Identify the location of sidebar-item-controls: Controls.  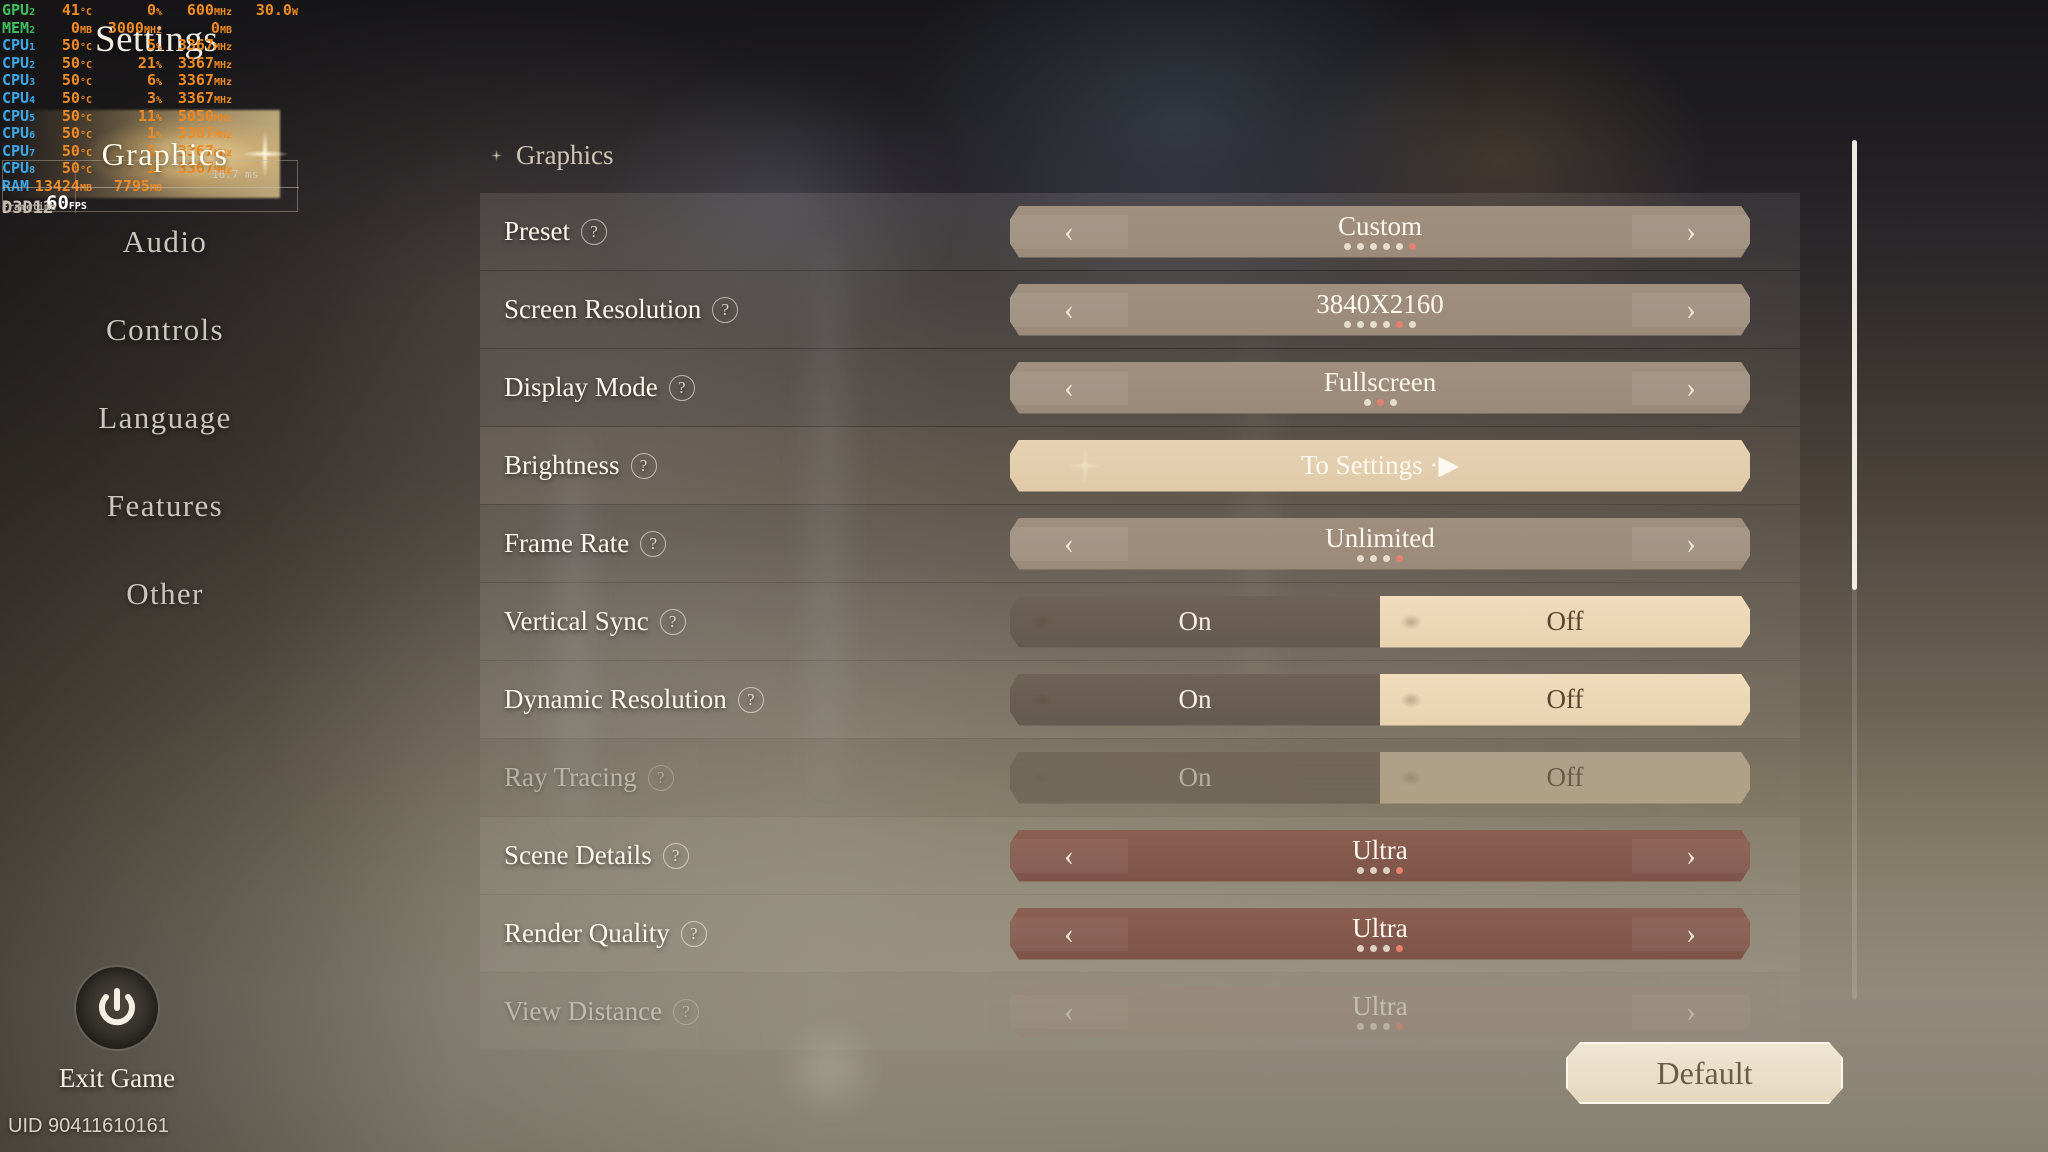
(165, 330).